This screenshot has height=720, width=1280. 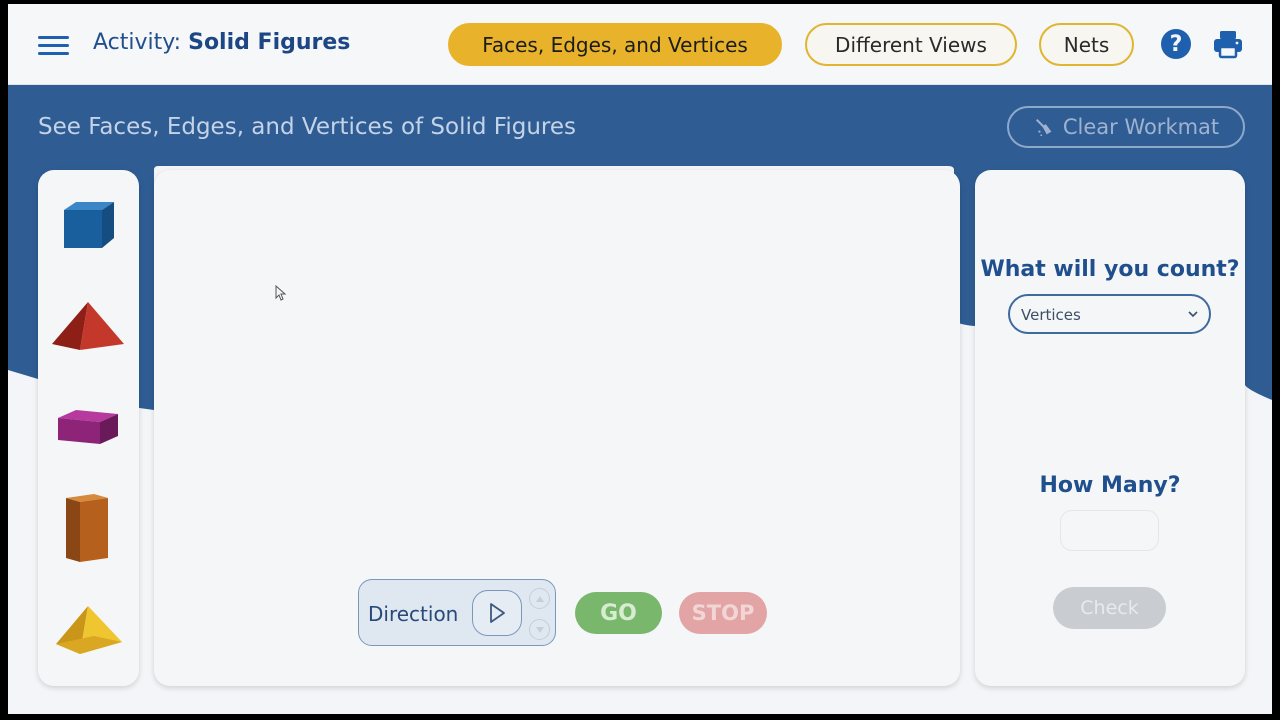 I want to click on go-button: GO, so click(x=618, y=613).